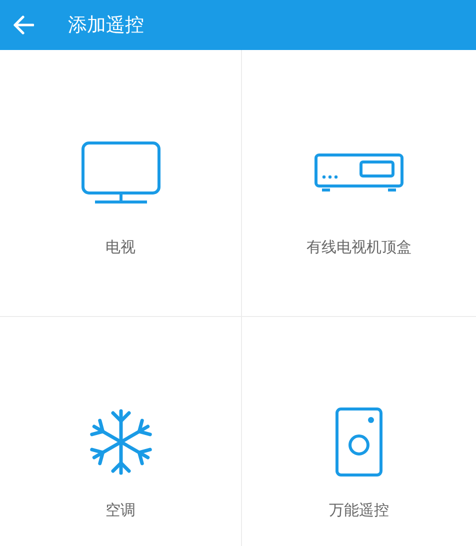  I want to click on remote-icon, so click(359, 442).